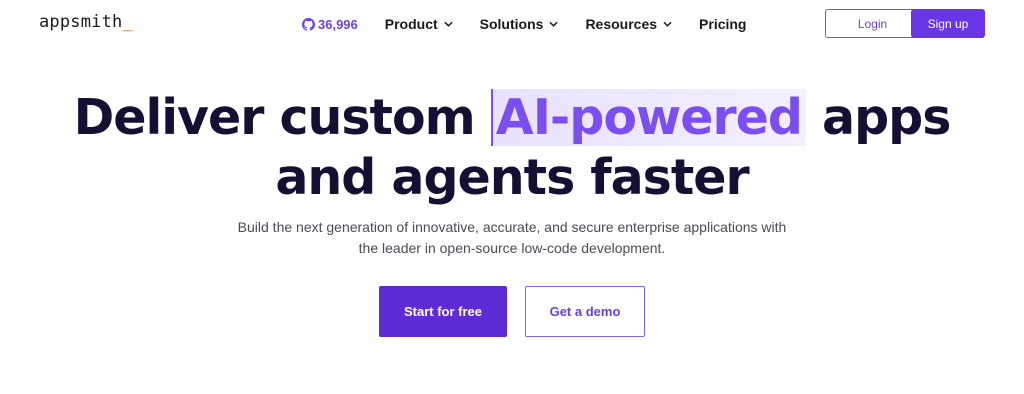  I want to click on login-button: Login, so click(872, 23).